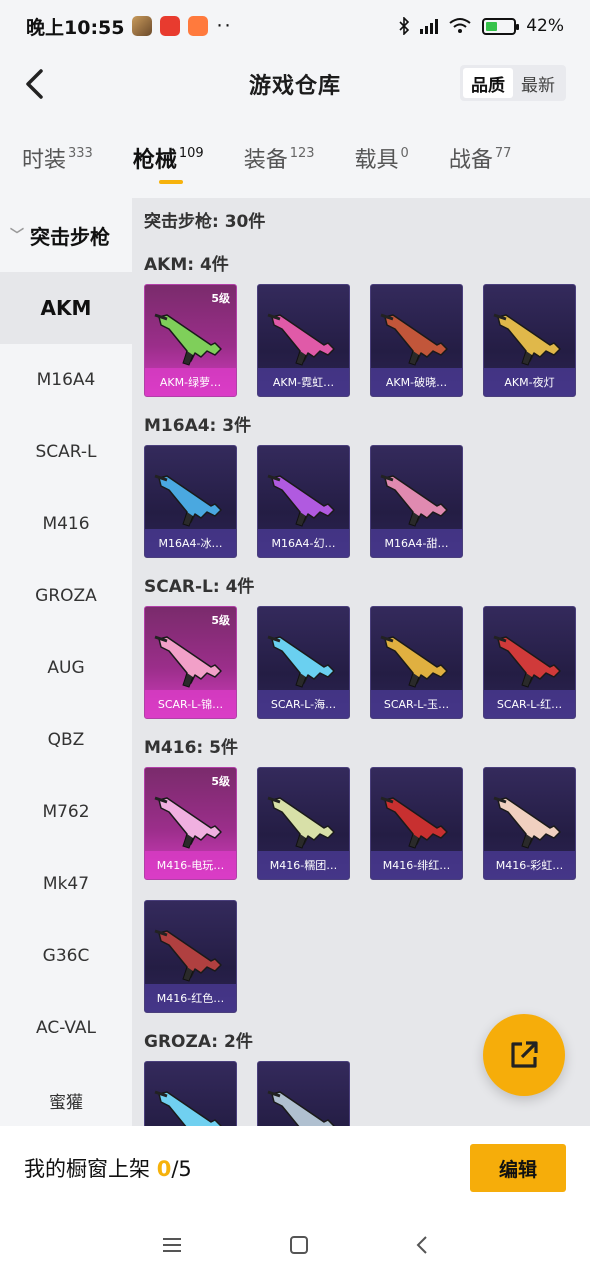 This screenshot has width=590, height=1280. What do you see at coordinates (66, 235) in the screenshot?
I see `sidebar-category-assault-rifles: ﹀ 突击步枪` at bounding box center [66, 235].